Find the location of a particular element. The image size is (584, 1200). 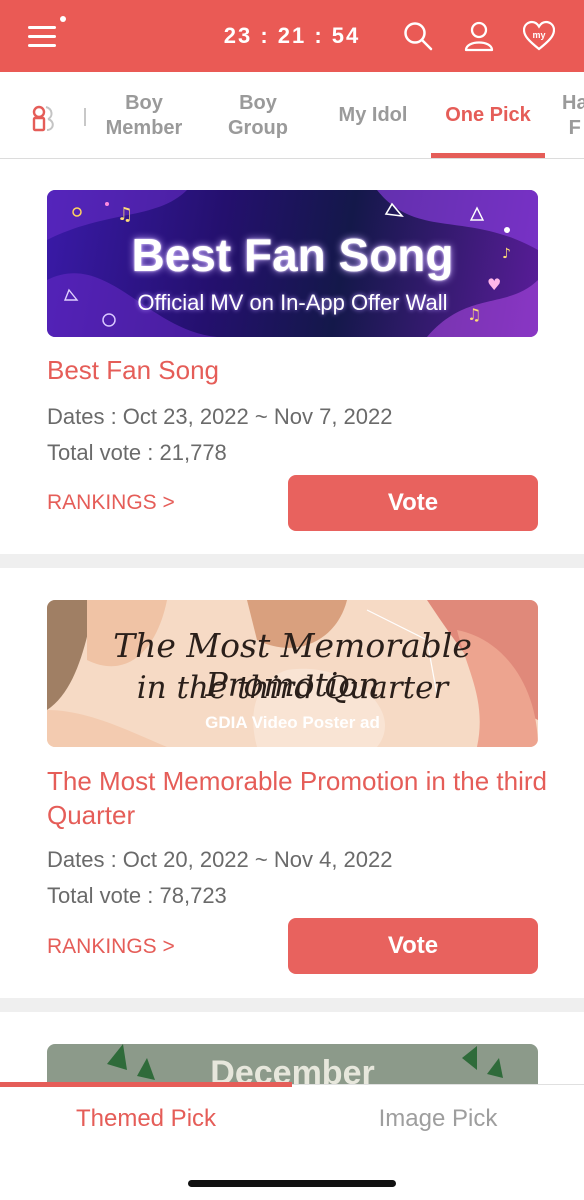

tab-boy-member: Boy Member is located at coordinates (144, 115).